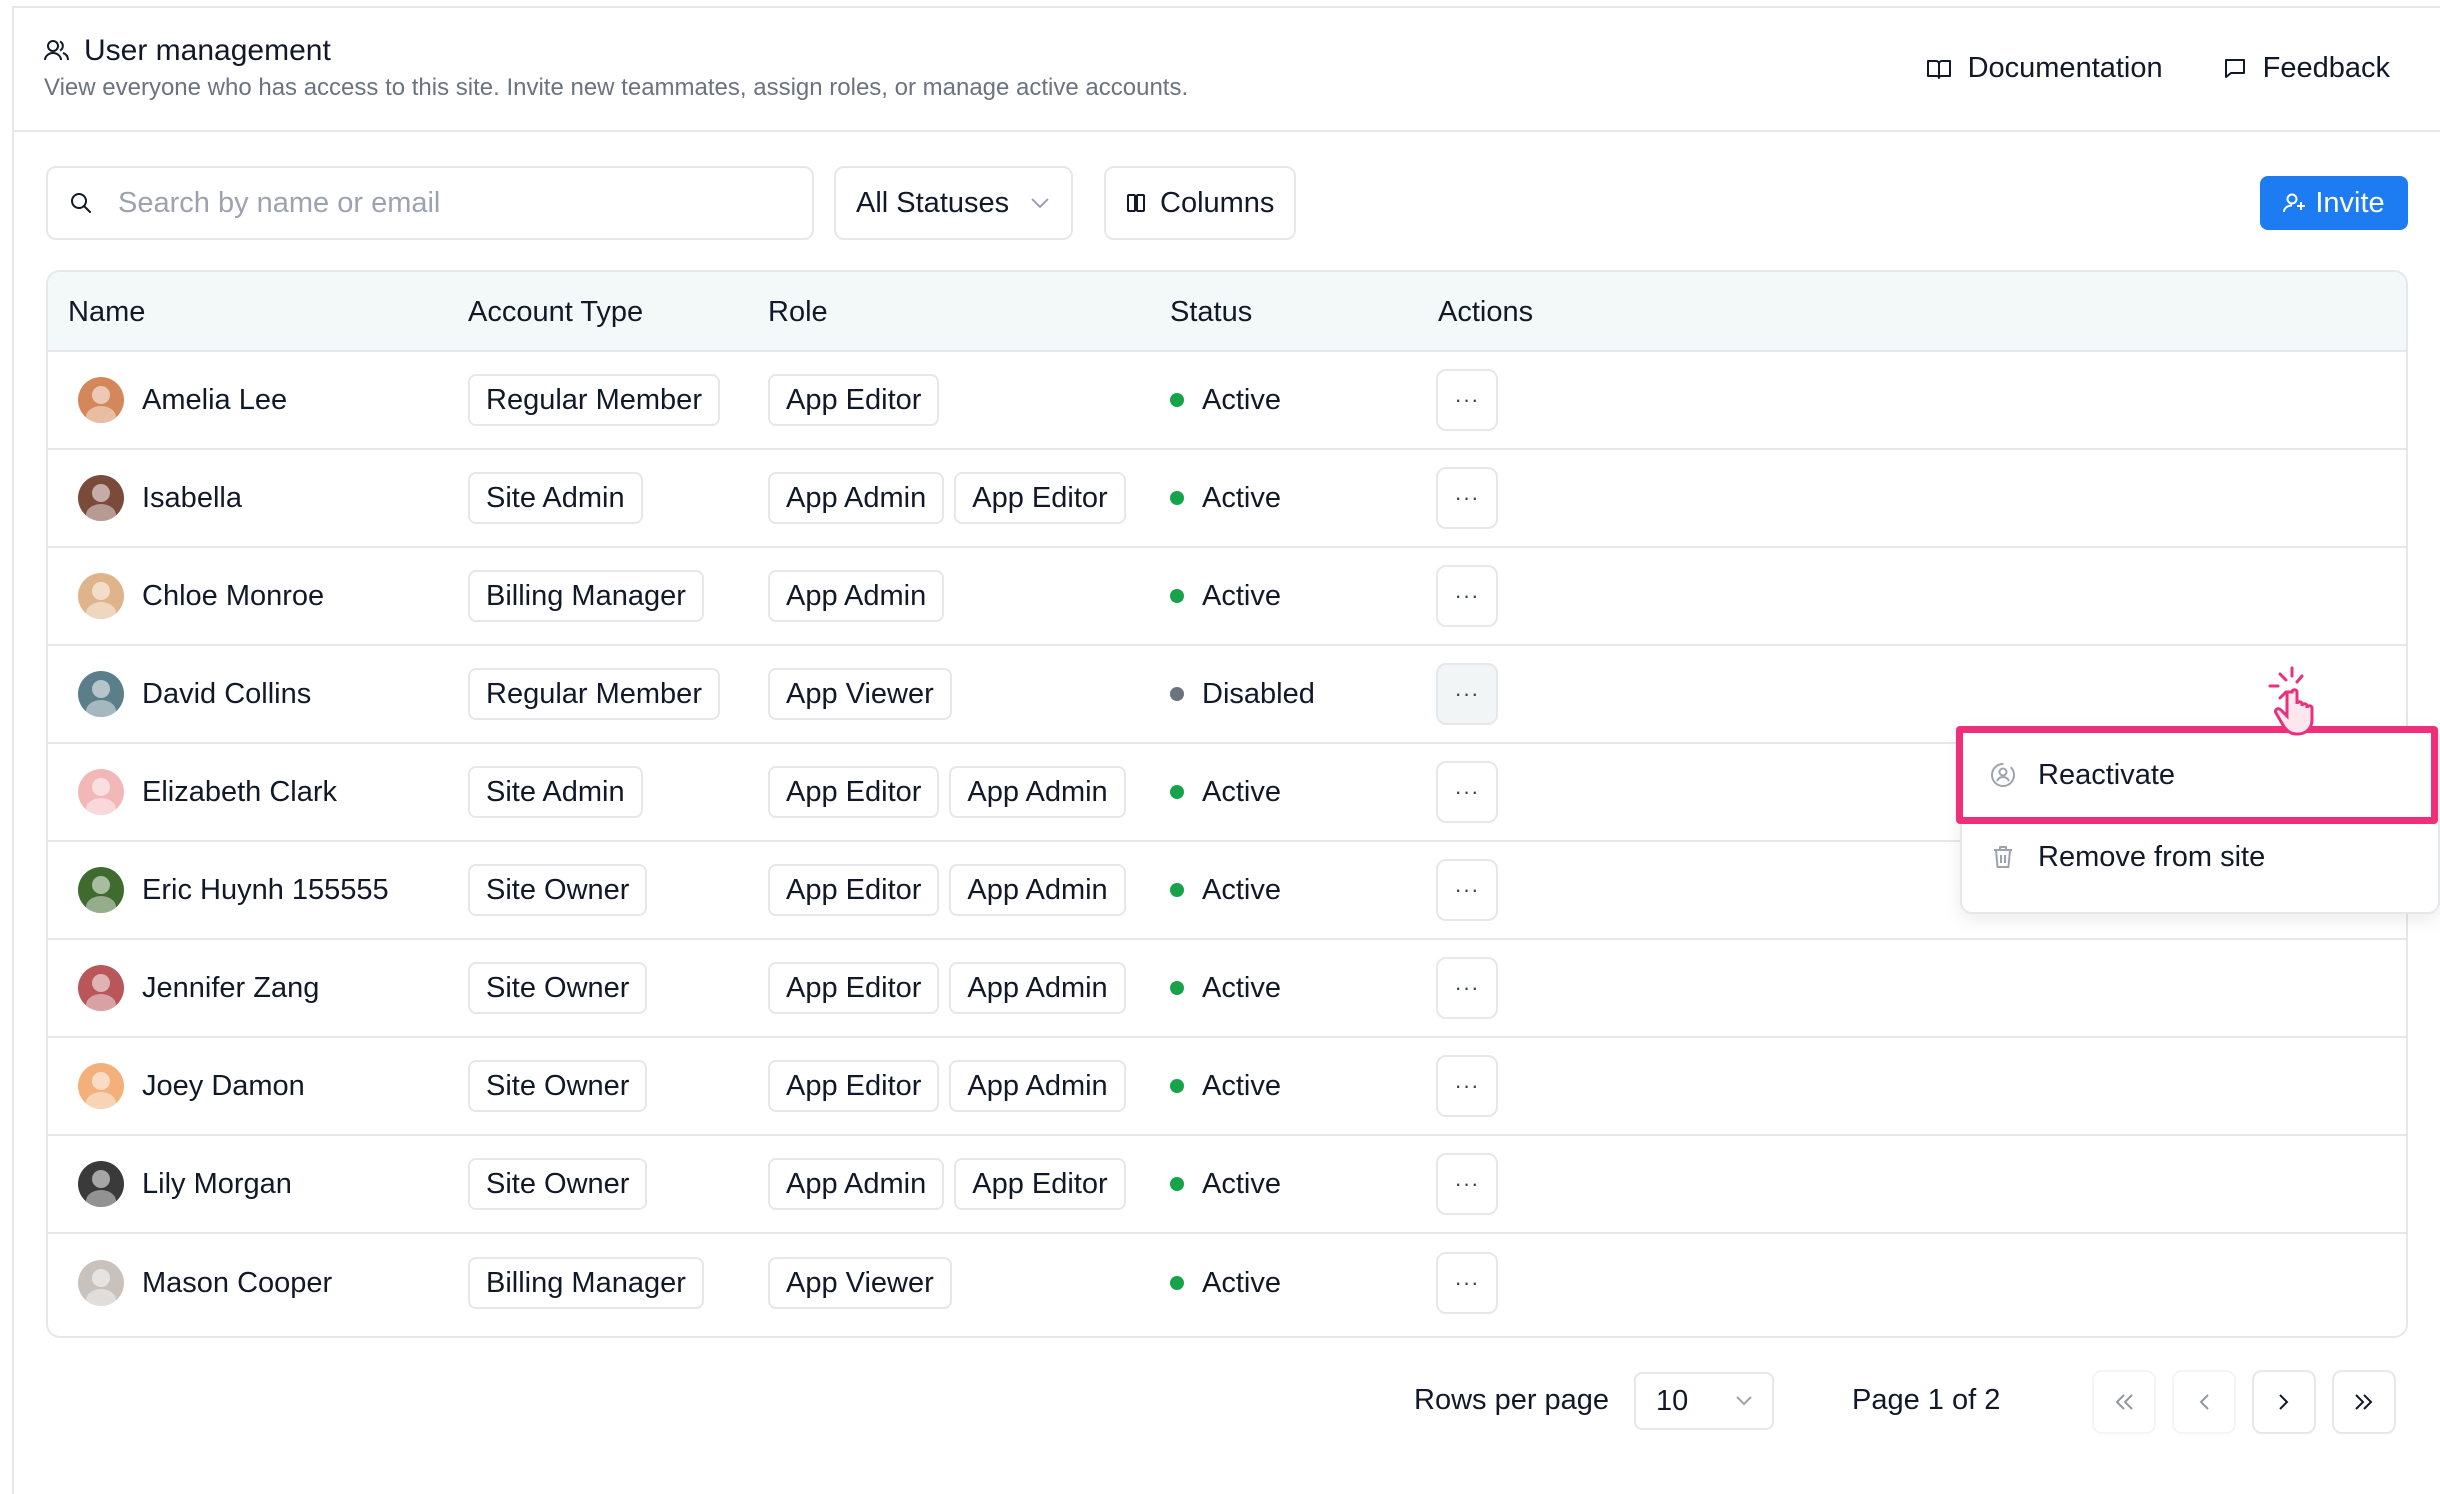 The width and height of the screenshot is (2440, 1494). I want to click on user-cell: Eric Huynh 155555, so click(233, 890).